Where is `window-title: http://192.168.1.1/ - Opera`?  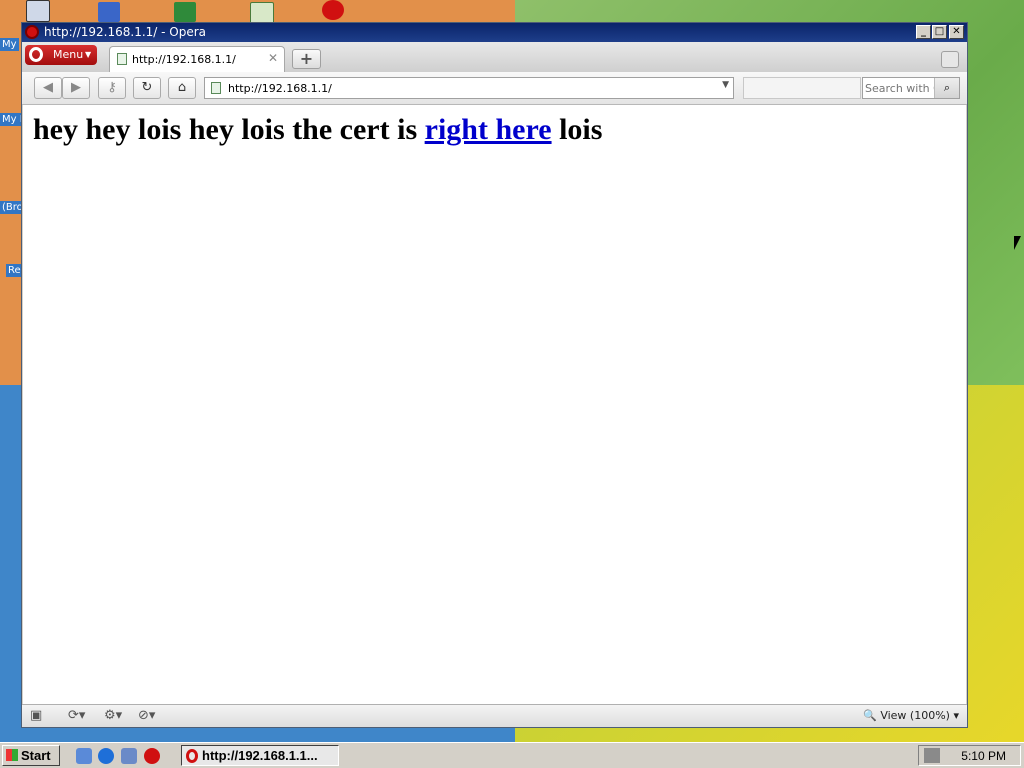 window-title: http://192.168.1.1/ - Opera is located at coordinates (125, 32).